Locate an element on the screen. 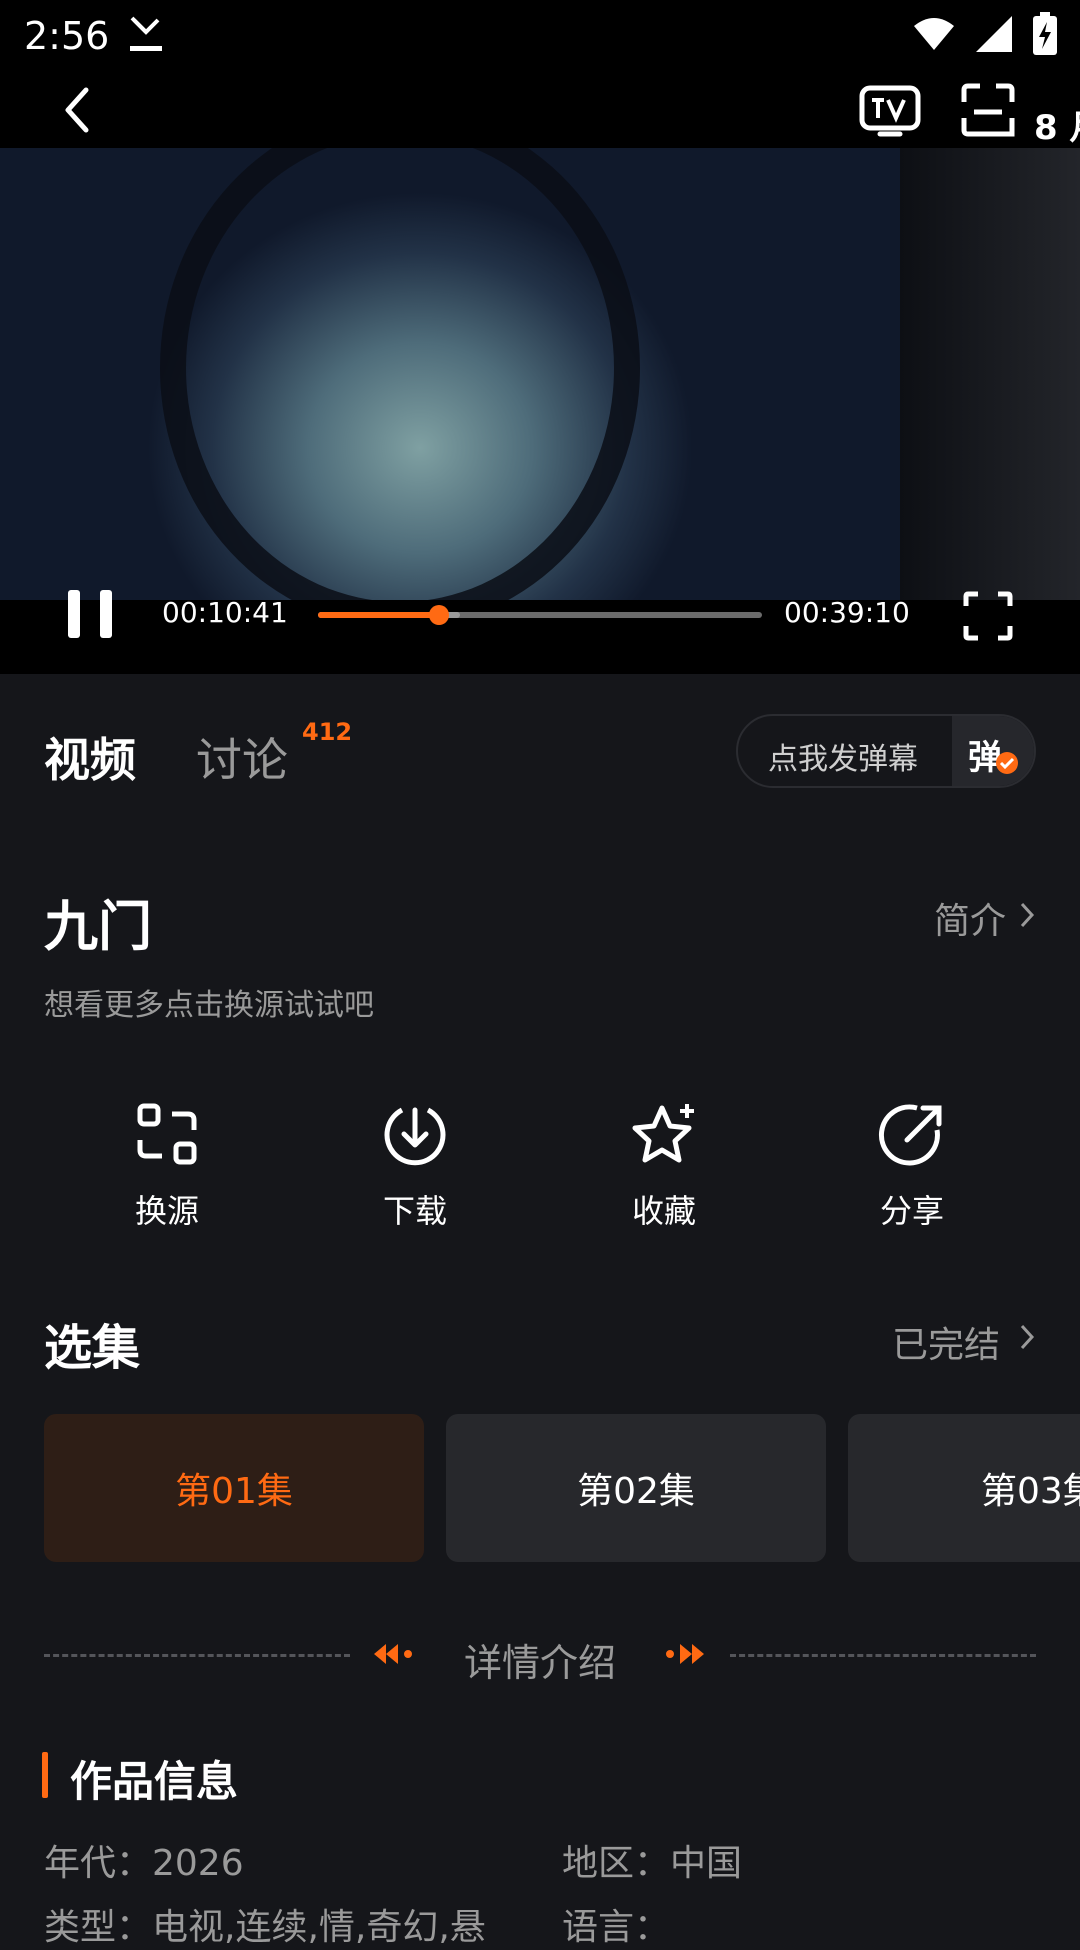 The image size is (1080, 1950). action-label: 收藏 is located at coordinates (663, 1211).